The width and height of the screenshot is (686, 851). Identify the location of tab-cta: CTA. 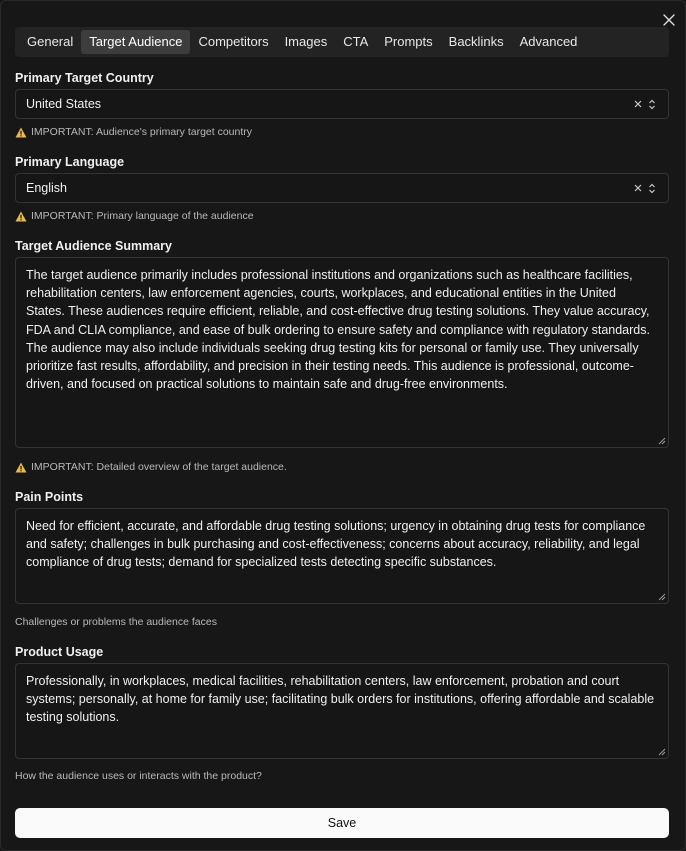
(355, 42).